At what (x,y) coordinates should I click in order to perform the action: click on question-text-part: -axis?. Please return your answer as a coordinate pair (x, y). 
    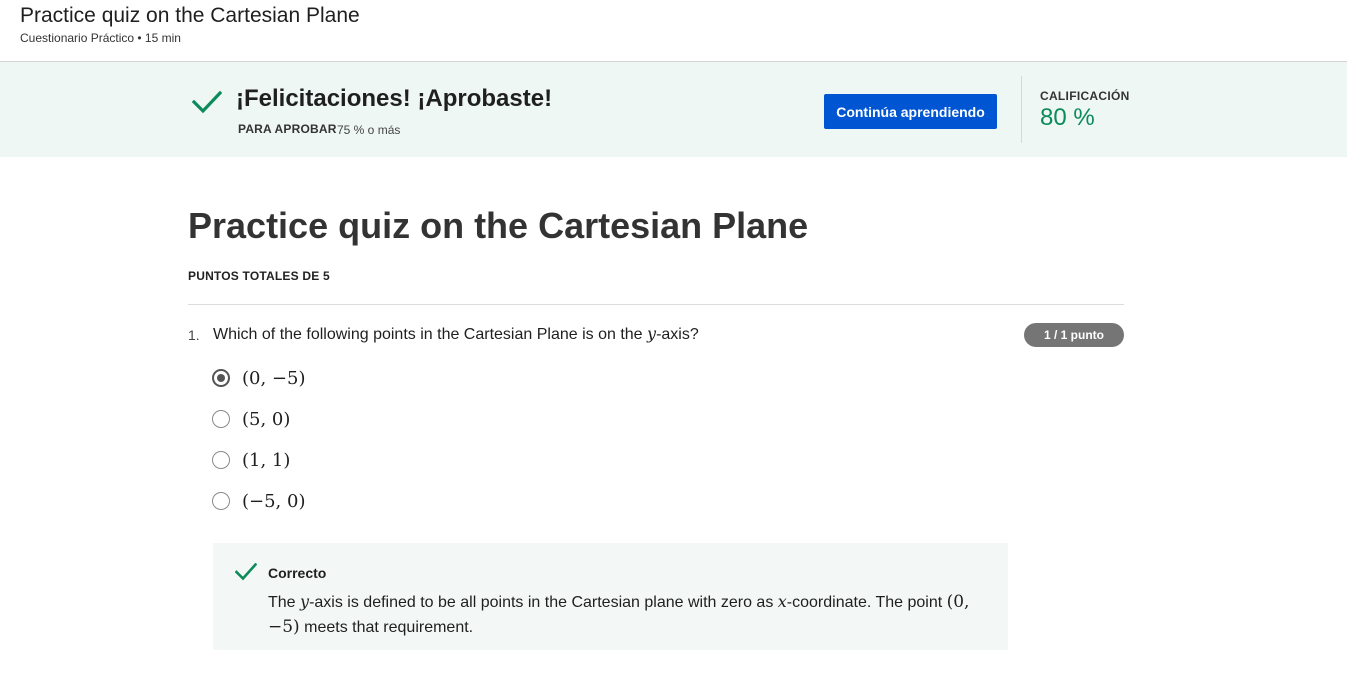
    Looking at the image, I should click on (677, 334).